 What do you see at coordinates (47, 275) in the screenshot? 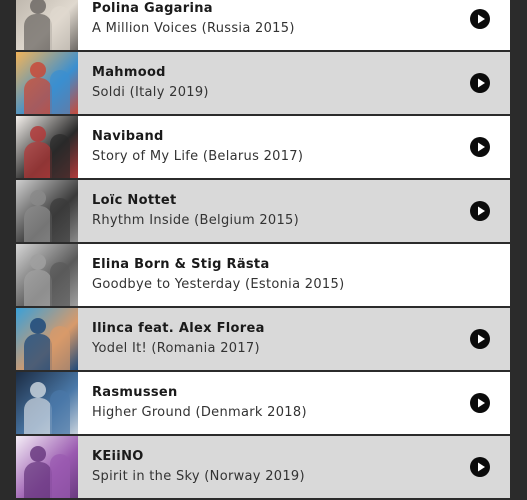
I see `album-cover-elina-born-stig-rasta` at bounding box center [47, 275].